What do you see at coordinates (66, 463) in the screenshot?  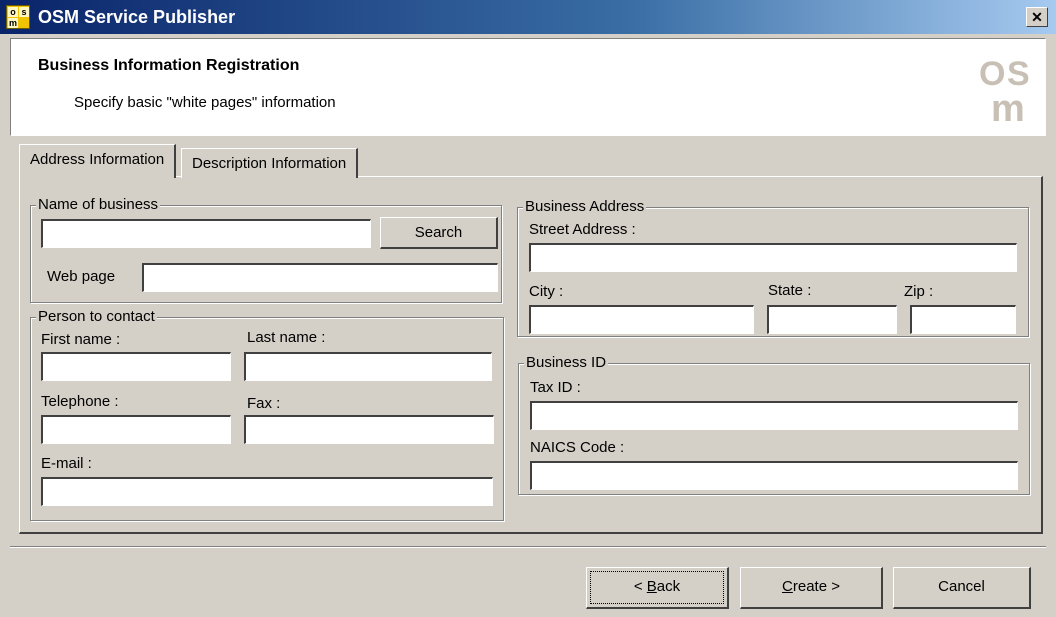 I see `email-label: E-mail :` at bounding box center [66, 463].